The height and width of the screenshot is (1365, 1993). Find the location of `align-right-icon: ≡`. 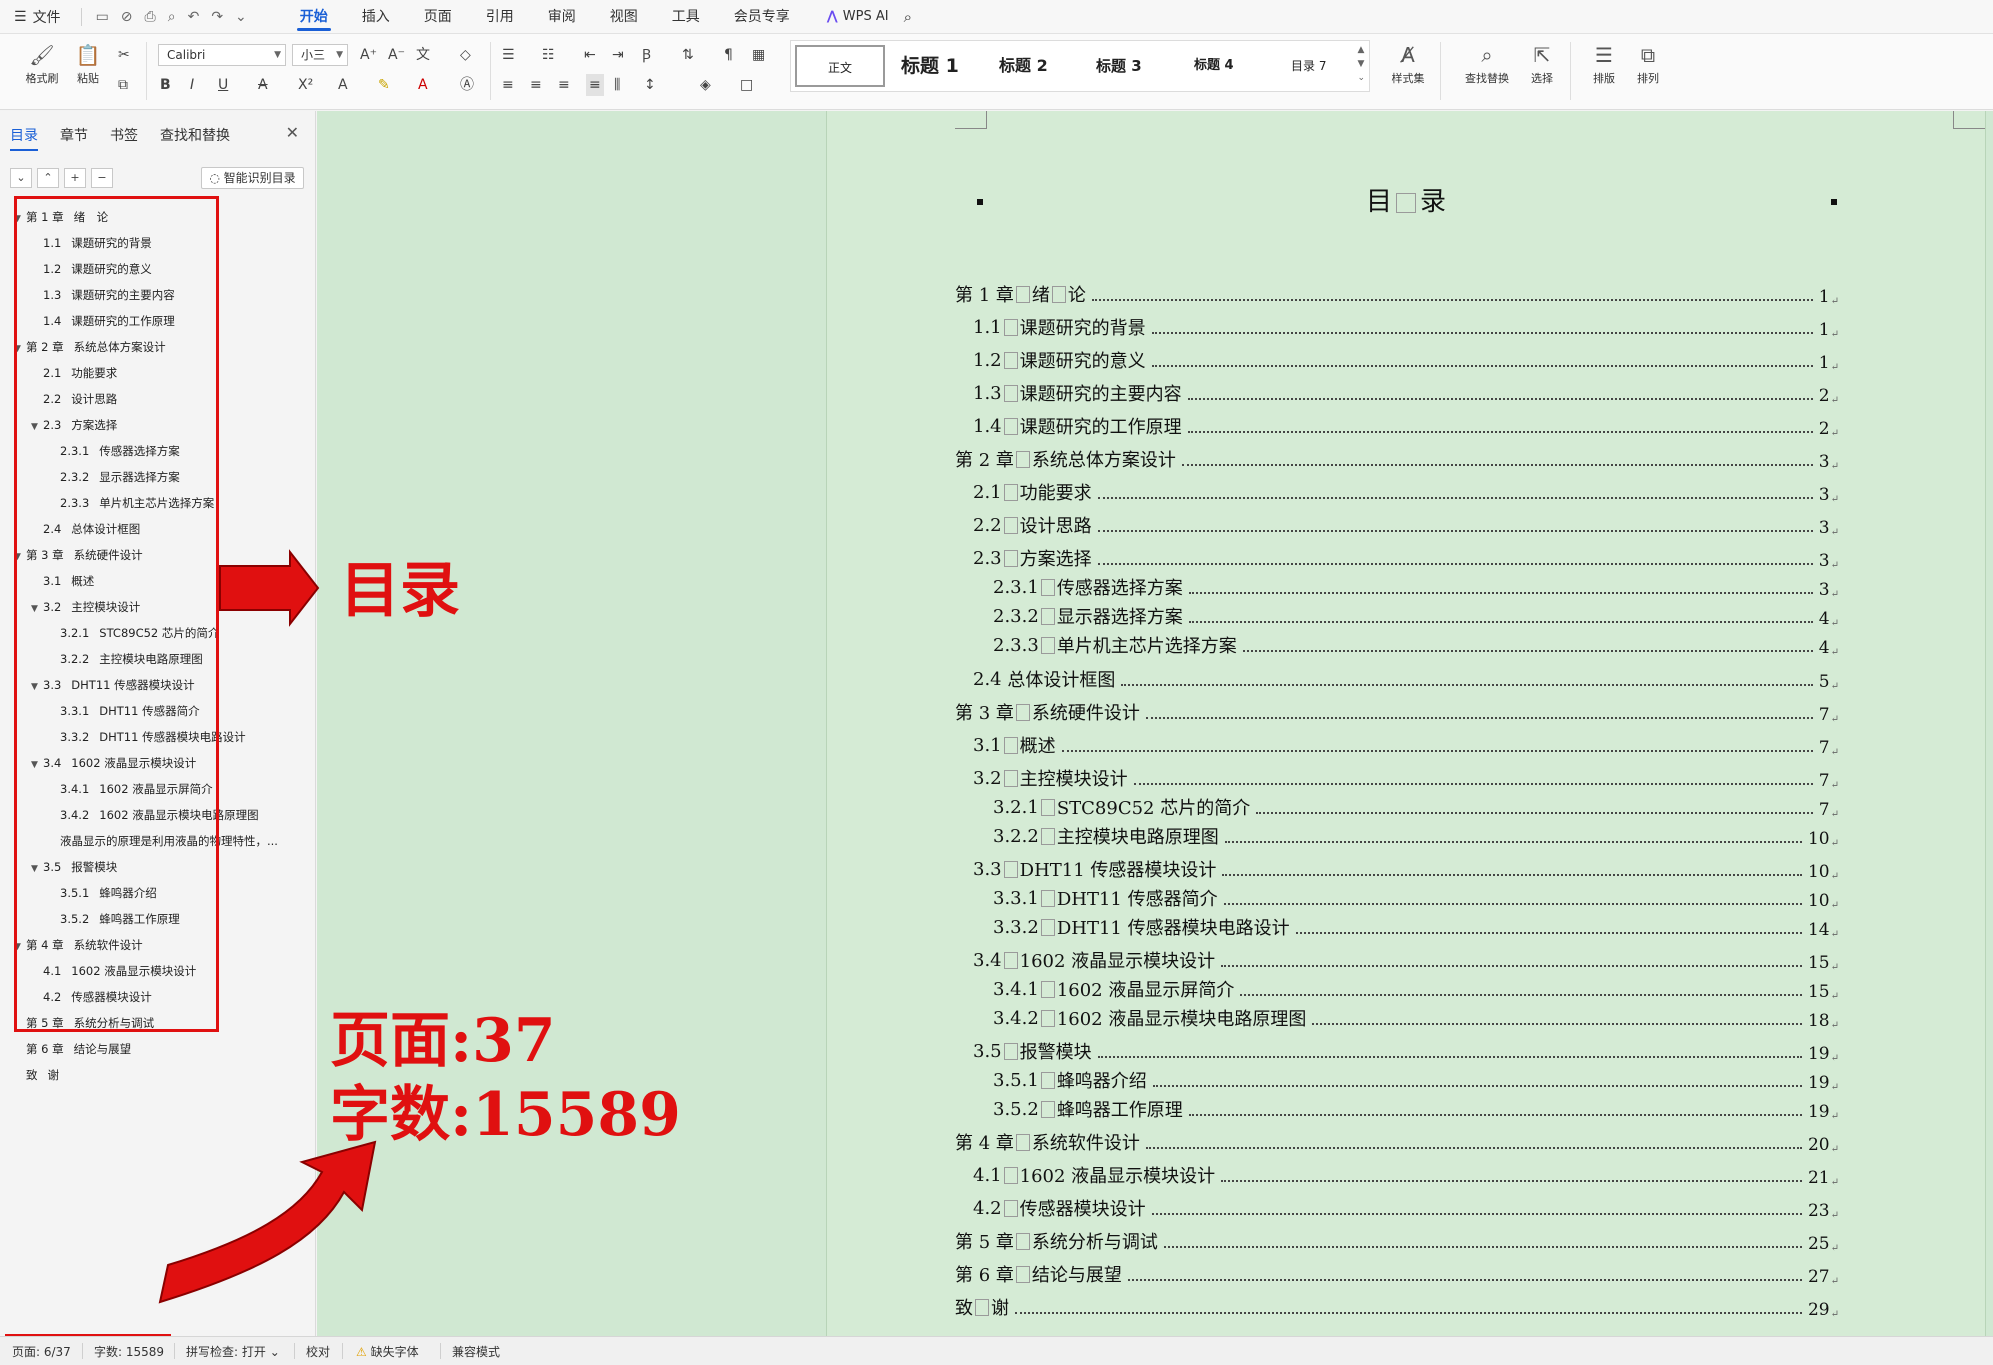

align-right-icon: ≡ is located at coordinates (564, 85).